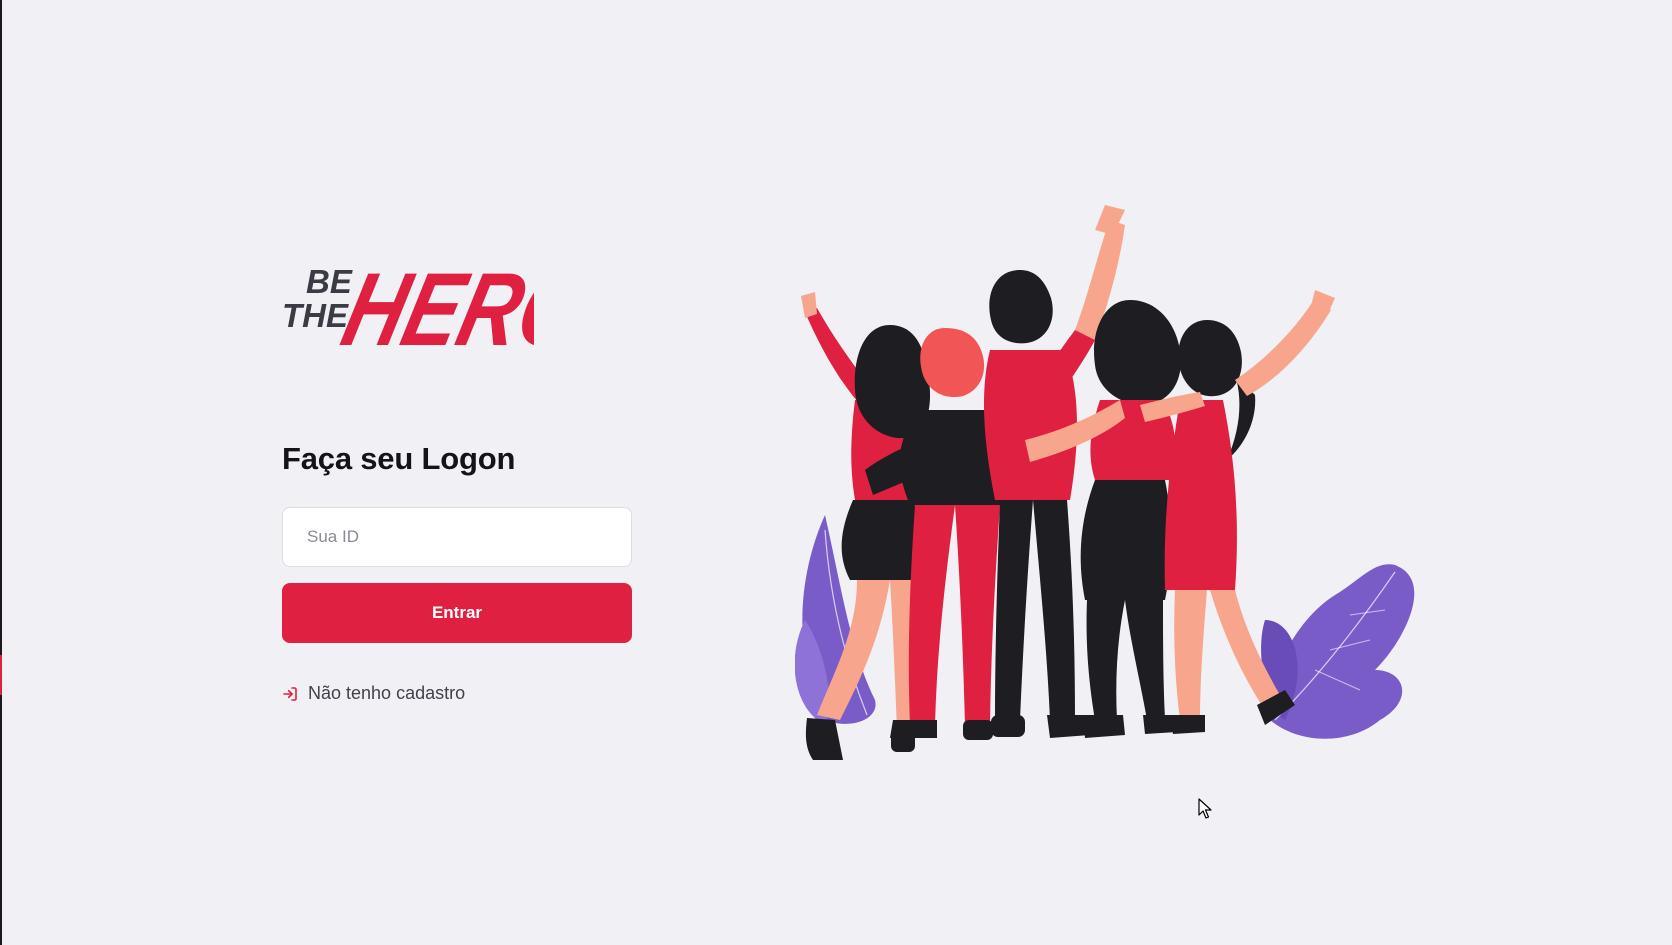  What do you see at coordinates (1205, 808) in the screenshot?
I see `mouse-cursor-icon` at bounding box center [1205, 808].